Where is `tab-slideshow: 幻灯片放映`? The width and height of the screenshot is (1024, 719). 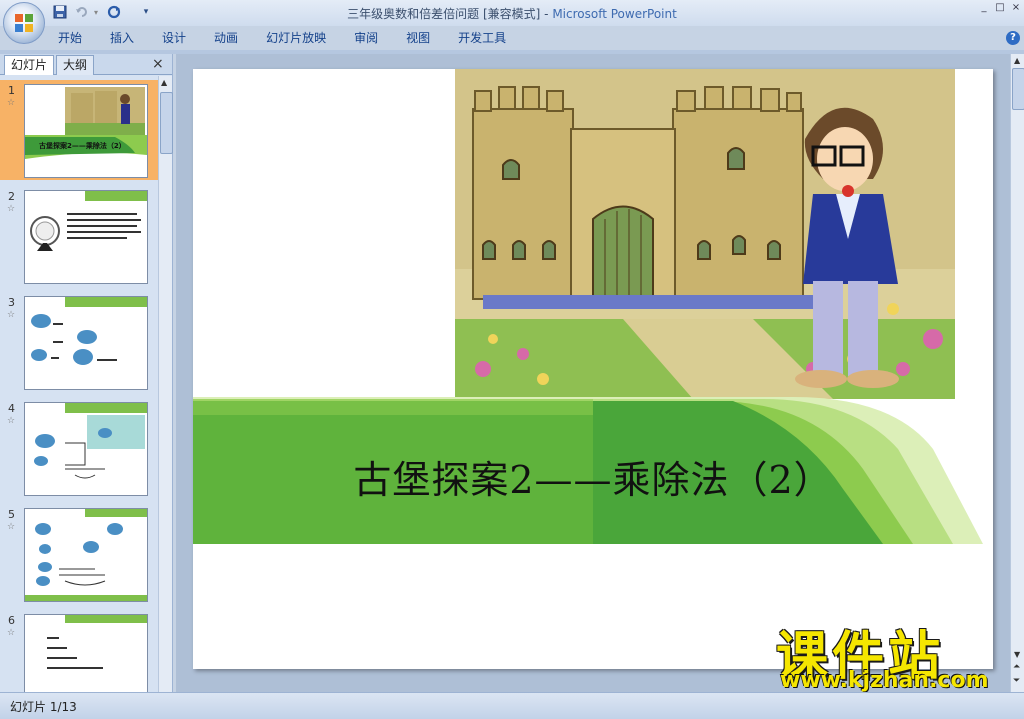 tab-slideshow: 幻灯片放映 is located at coordinates (296, 38).